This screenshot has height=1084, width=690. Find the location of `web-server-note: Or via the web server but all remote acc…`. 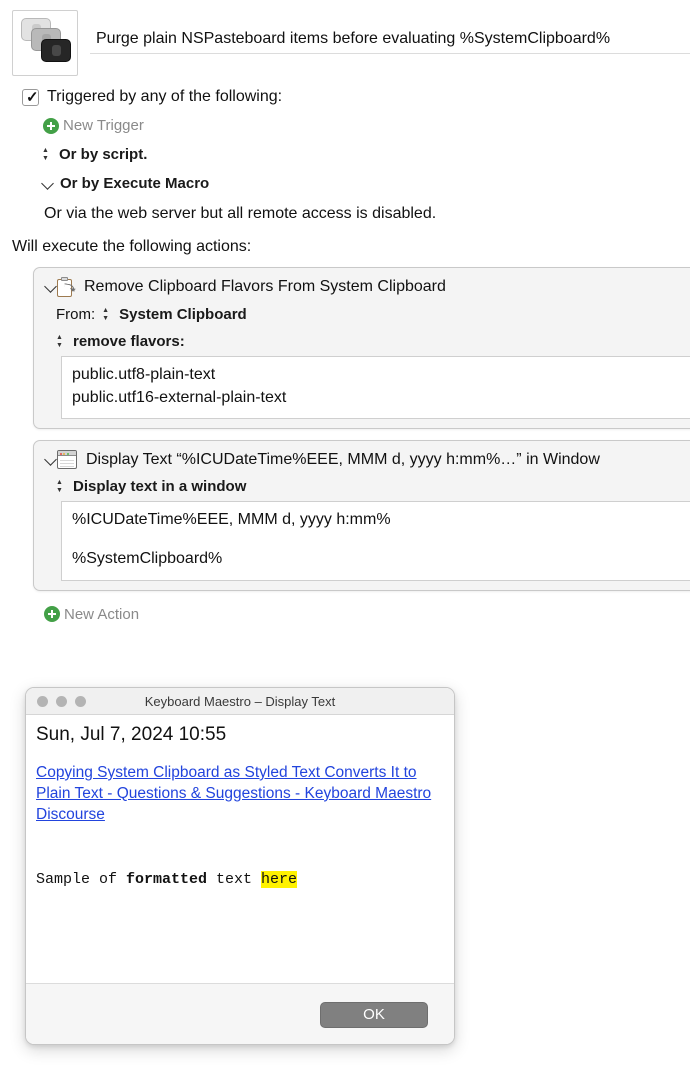

web-server-note: Or via the web server but all remote acc… is located at coordinates (240, 213).